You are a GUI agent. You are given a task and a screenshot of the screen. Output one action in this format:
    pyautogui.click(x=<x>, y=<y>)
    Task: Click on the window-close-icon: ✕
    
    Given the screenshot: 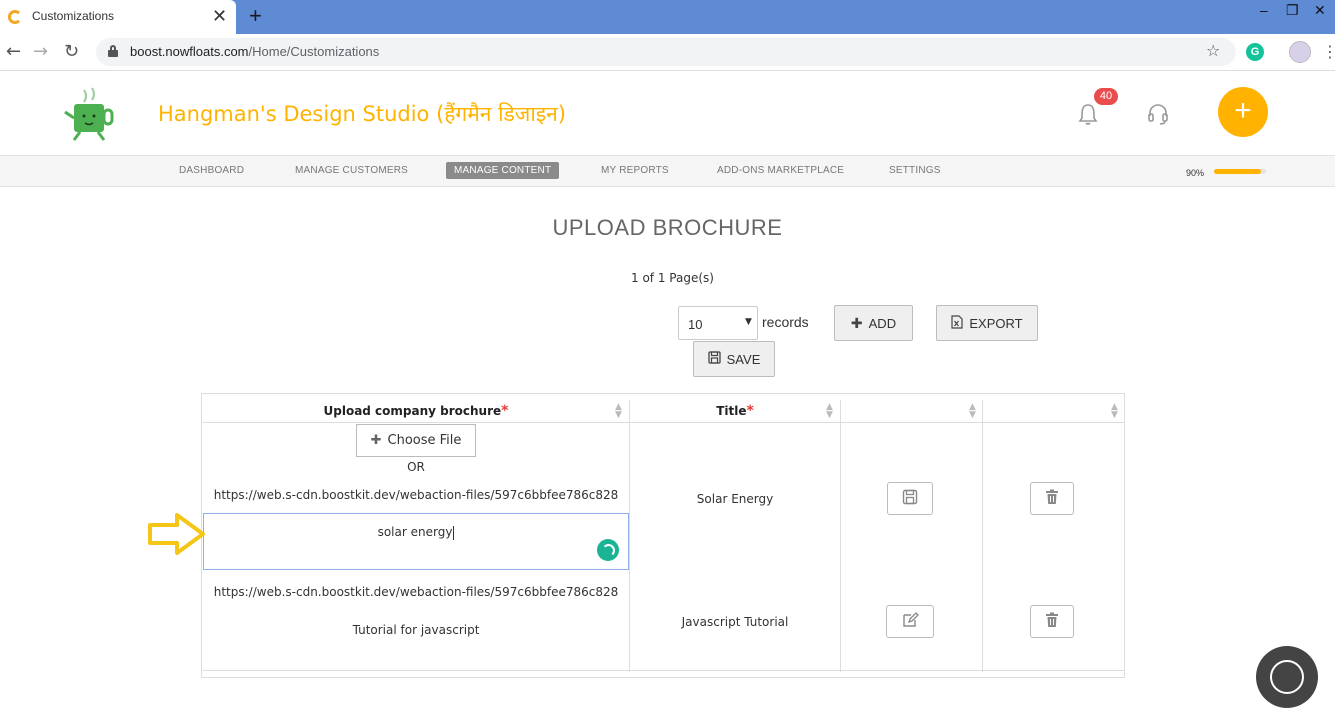 What is the action you would take?
    pyautogui.click(x=1320, y=10)
    